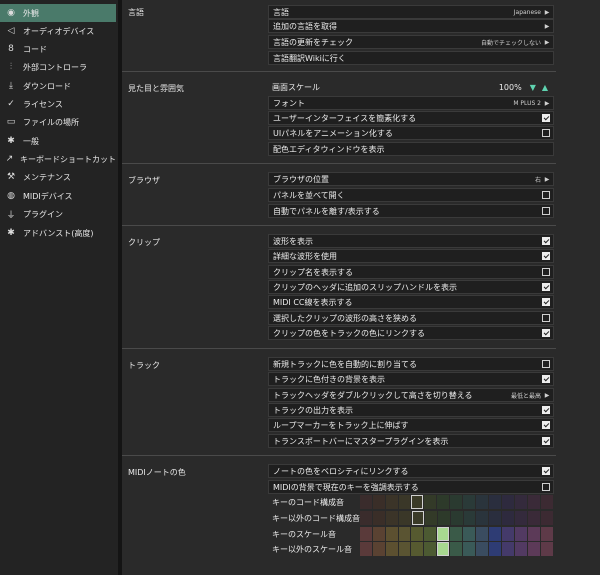 This screenshot has width=600, height=575. What do you see at coordinates (411, 379) in the screenshot?
I see `track-row-1: トラックに色付きの背景を表示` at bounding box center [411, 379].